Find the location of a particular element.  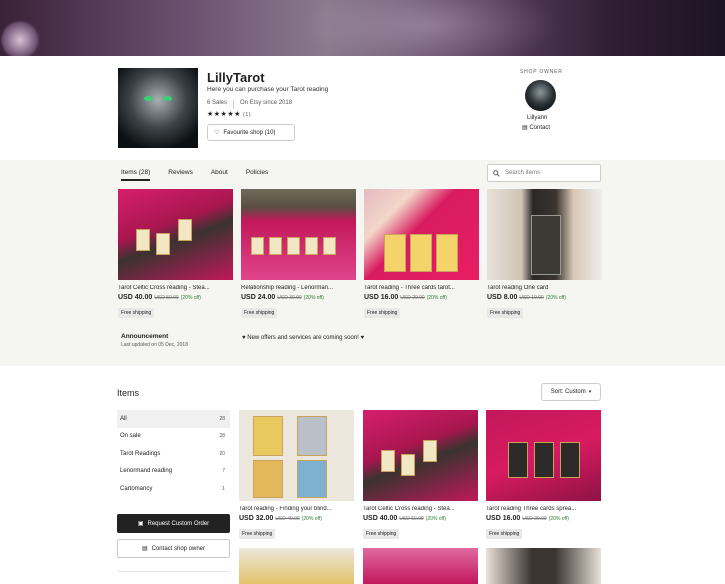

banner-glow is located at coordinates (430, 28).